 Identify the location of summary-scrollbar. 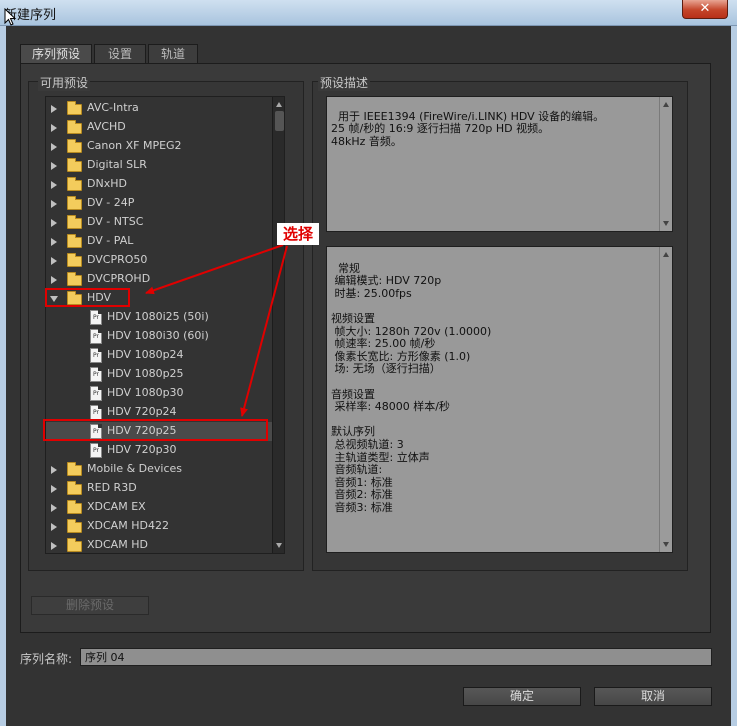
(665, 164).